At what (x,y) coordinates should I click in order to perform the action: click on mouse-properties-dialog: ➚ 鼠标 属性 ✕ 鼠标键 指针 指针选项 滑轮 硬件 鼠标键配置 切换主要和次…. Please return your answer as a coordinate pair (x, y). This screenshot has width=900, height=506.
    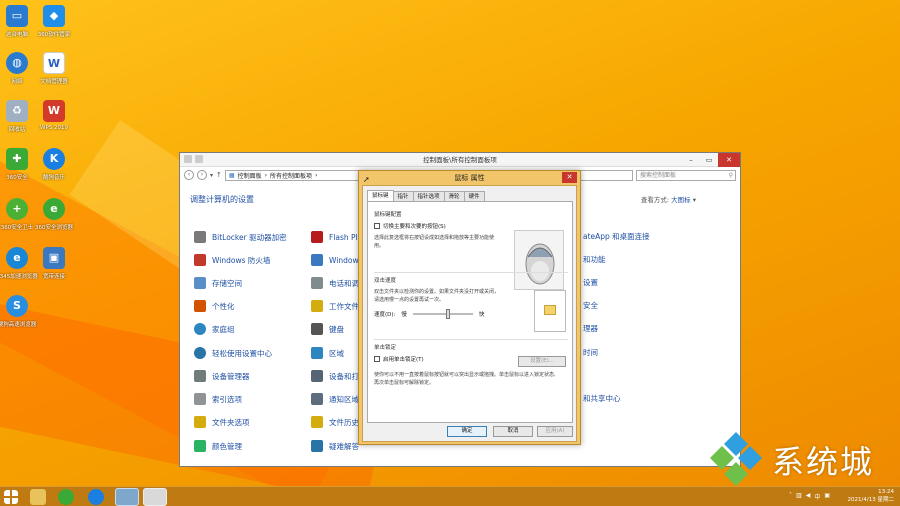
    Looking at the image, I should click on (469, 307).